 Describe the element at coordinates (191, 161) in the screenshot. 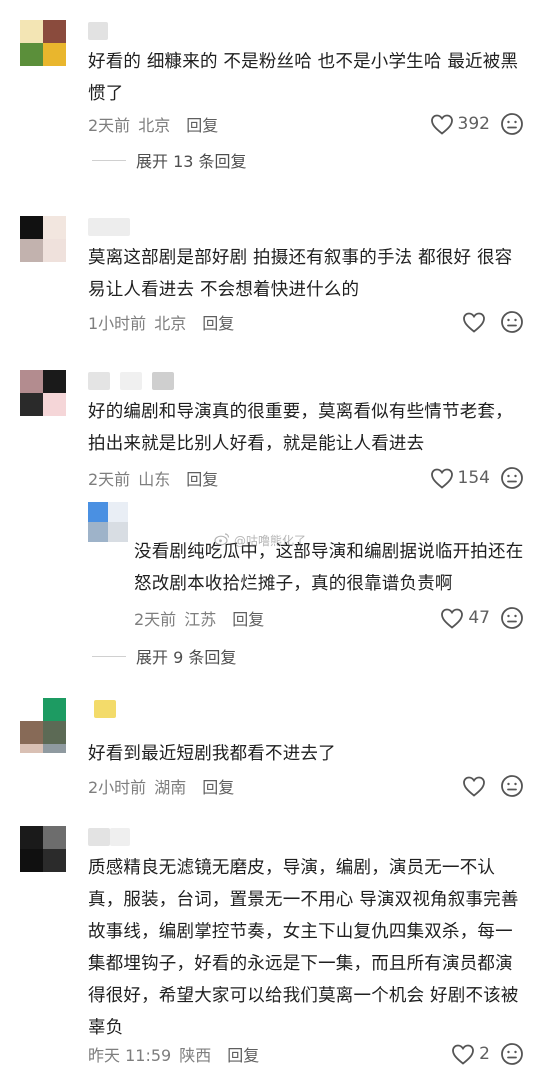

I see `expand-replies-label: 展开 13 条回复` at that location.